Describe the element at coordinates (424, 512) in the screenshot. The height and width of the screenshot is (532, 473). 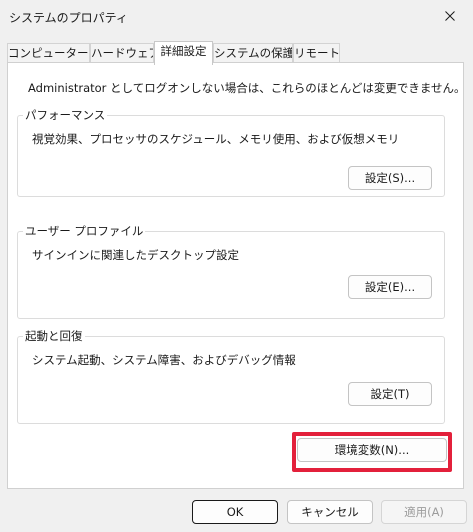
I see `apply-button: 適用(A)` at that location.